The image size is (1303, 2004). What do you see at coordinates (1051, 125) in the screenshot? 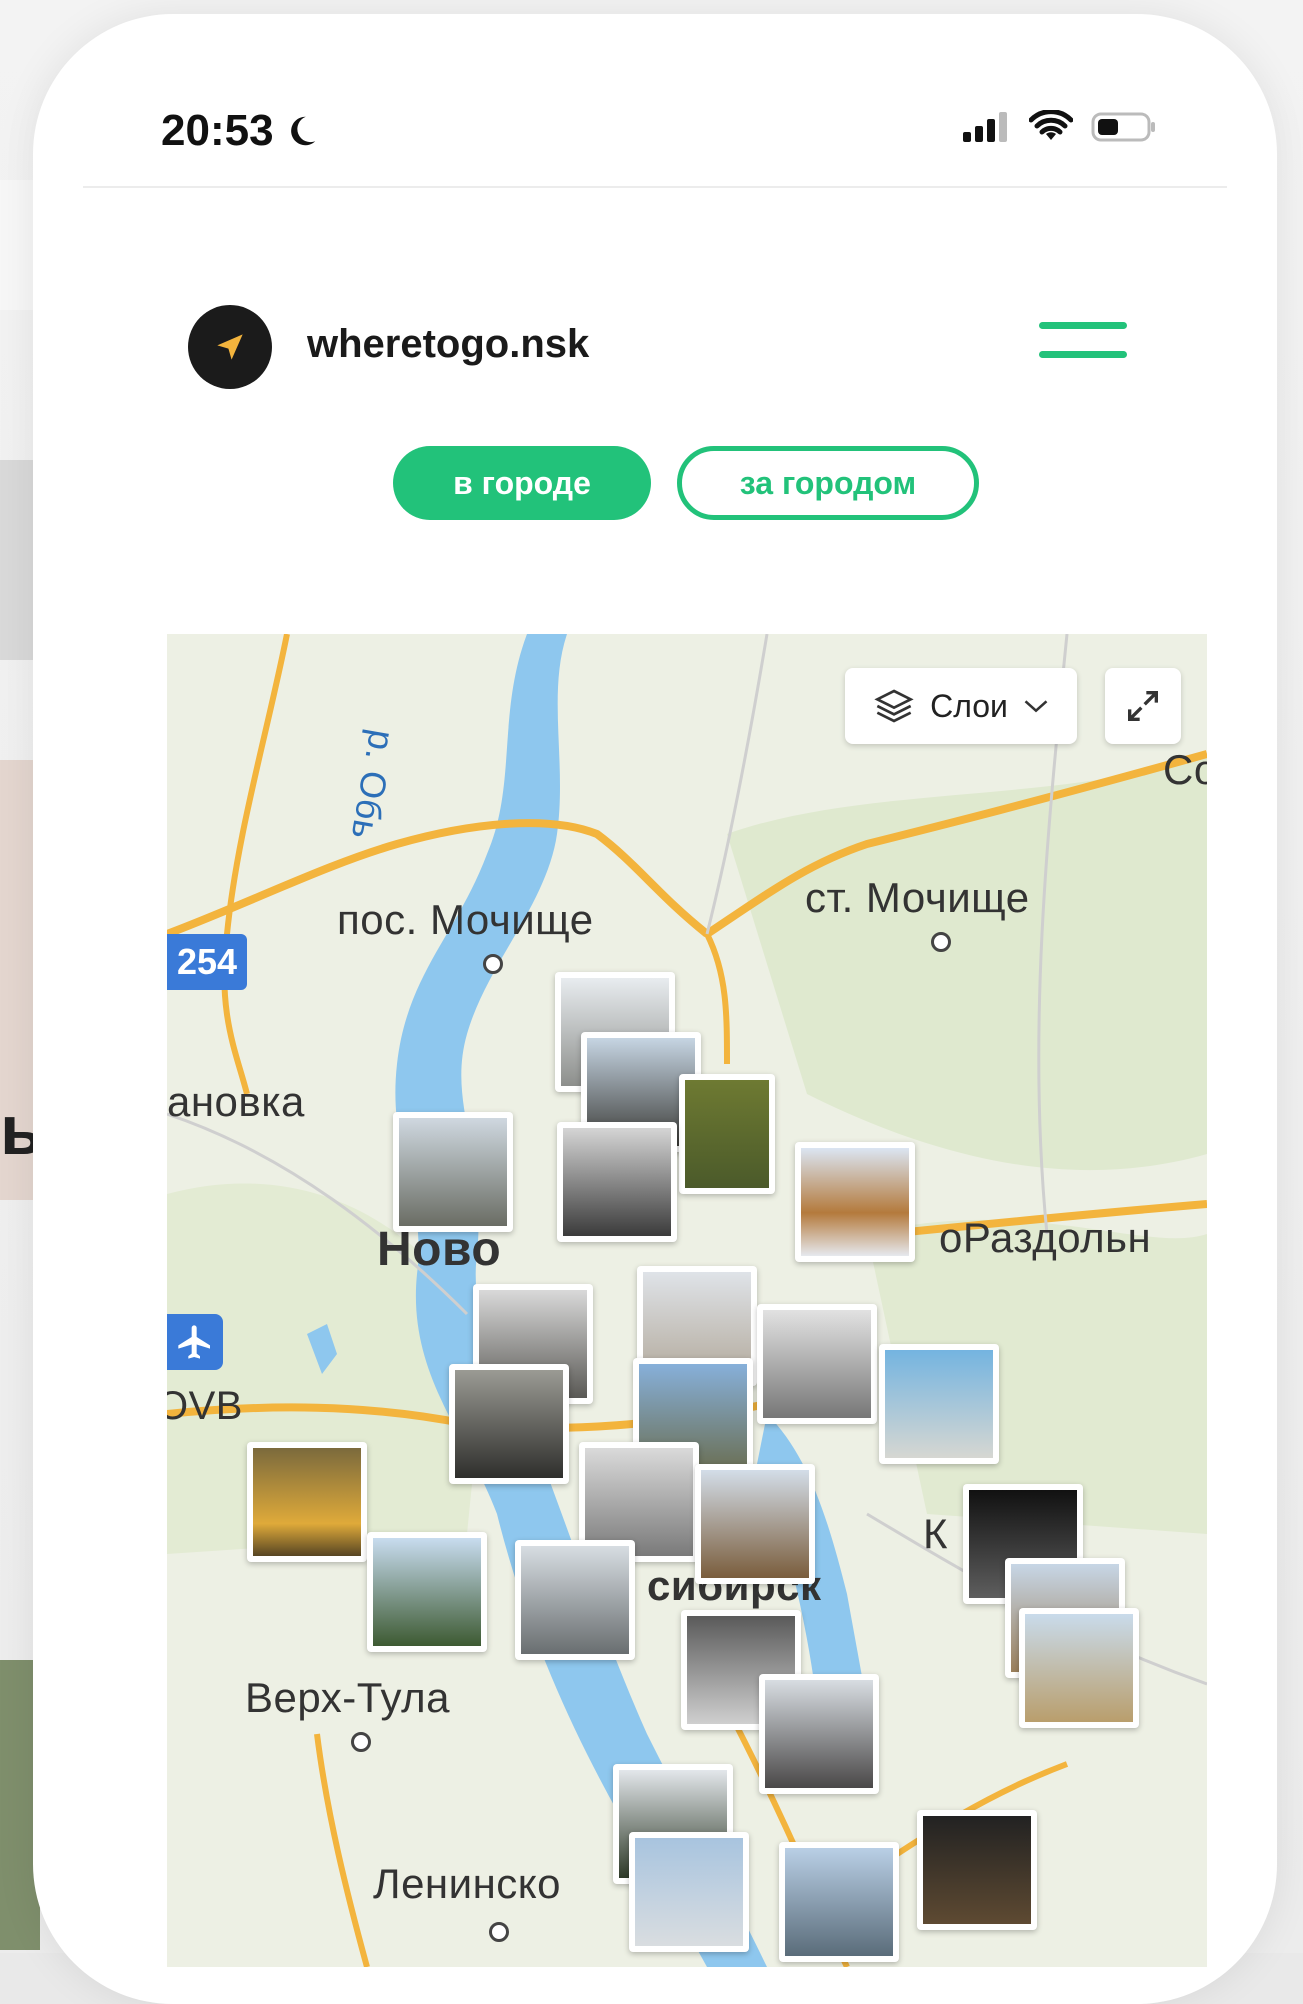
I see `wifi-icon` at bounding box center [1051, 125].